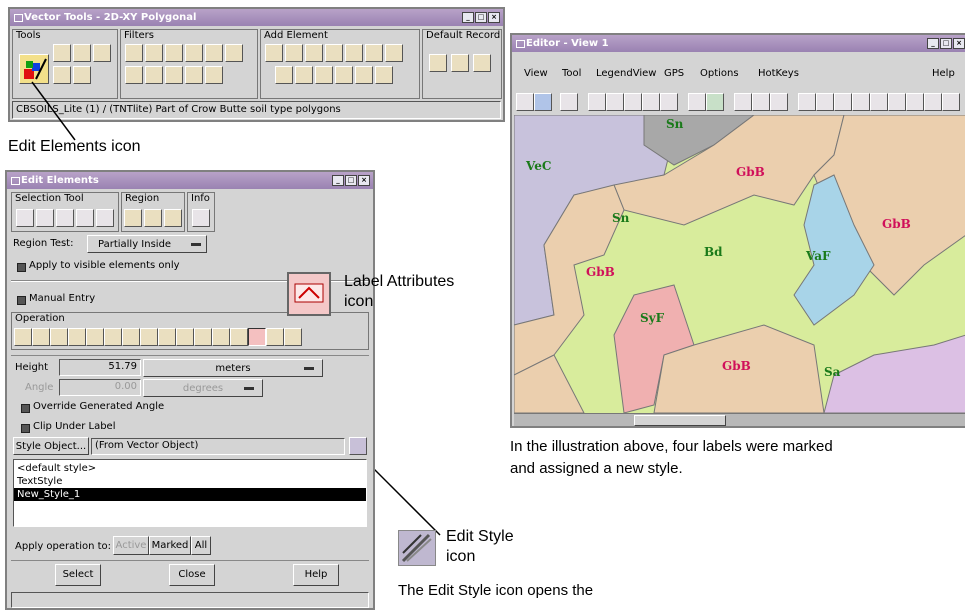  Describe the element at coordinates (536, 73) in the screenshot. I see `menu-view: View` at that location.